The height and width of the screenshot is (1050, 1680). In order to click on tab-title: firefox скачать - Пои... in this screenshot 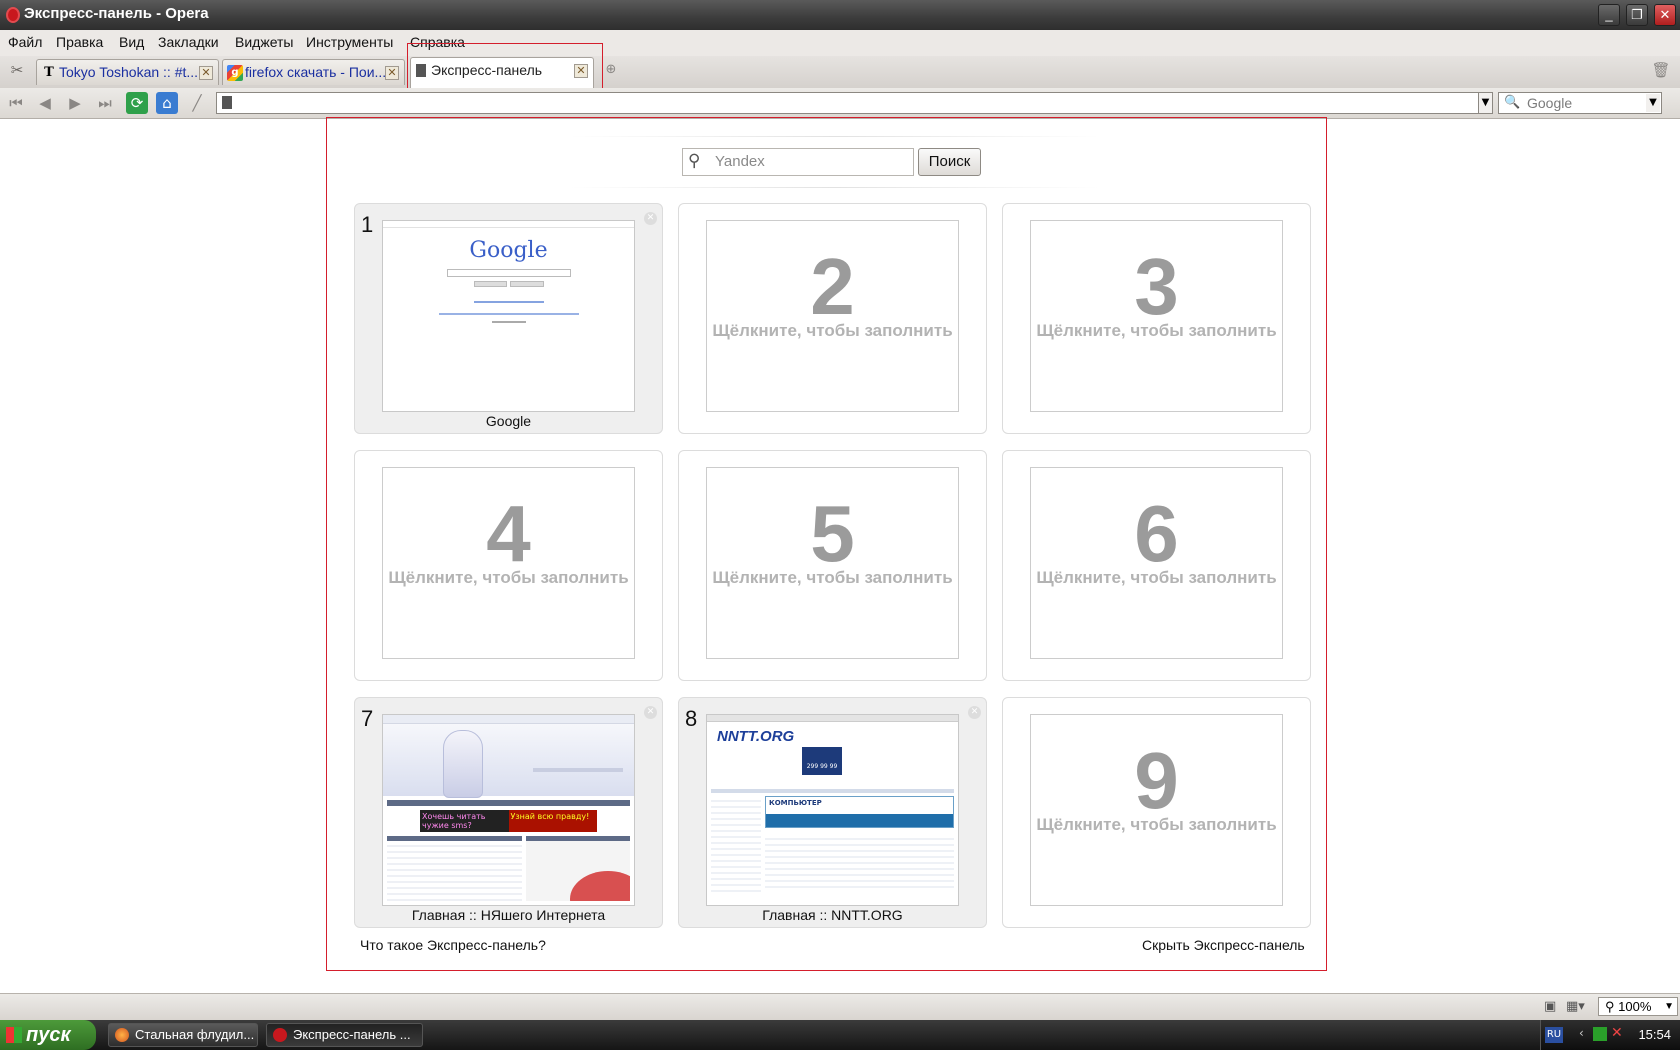, I will do `click(315, 72)`.